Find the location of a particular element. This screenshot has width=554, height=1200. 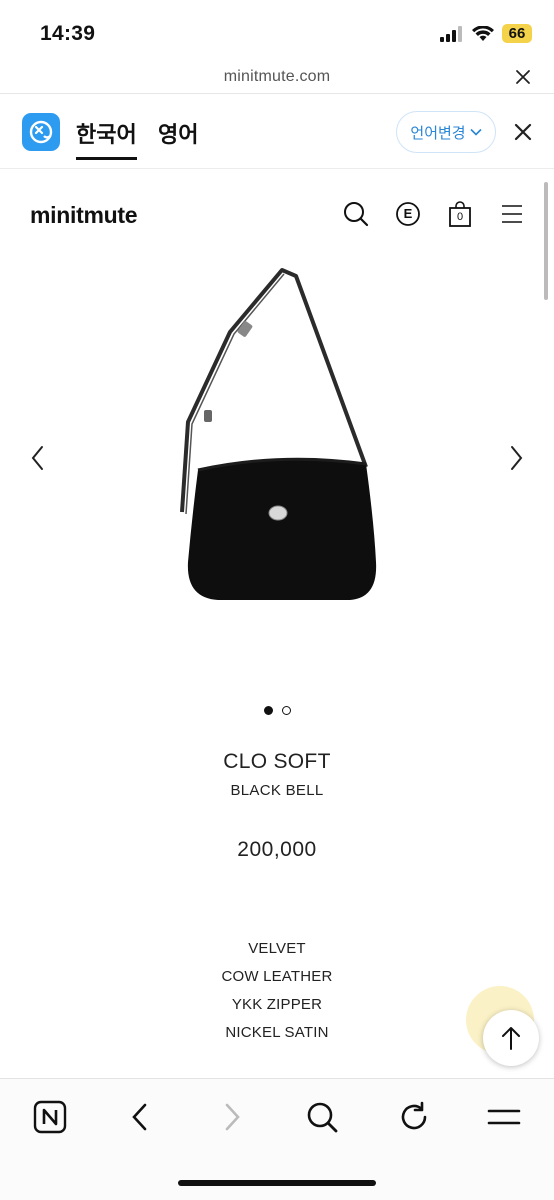

naver-home-icon is located at coordinates (50, 1117).